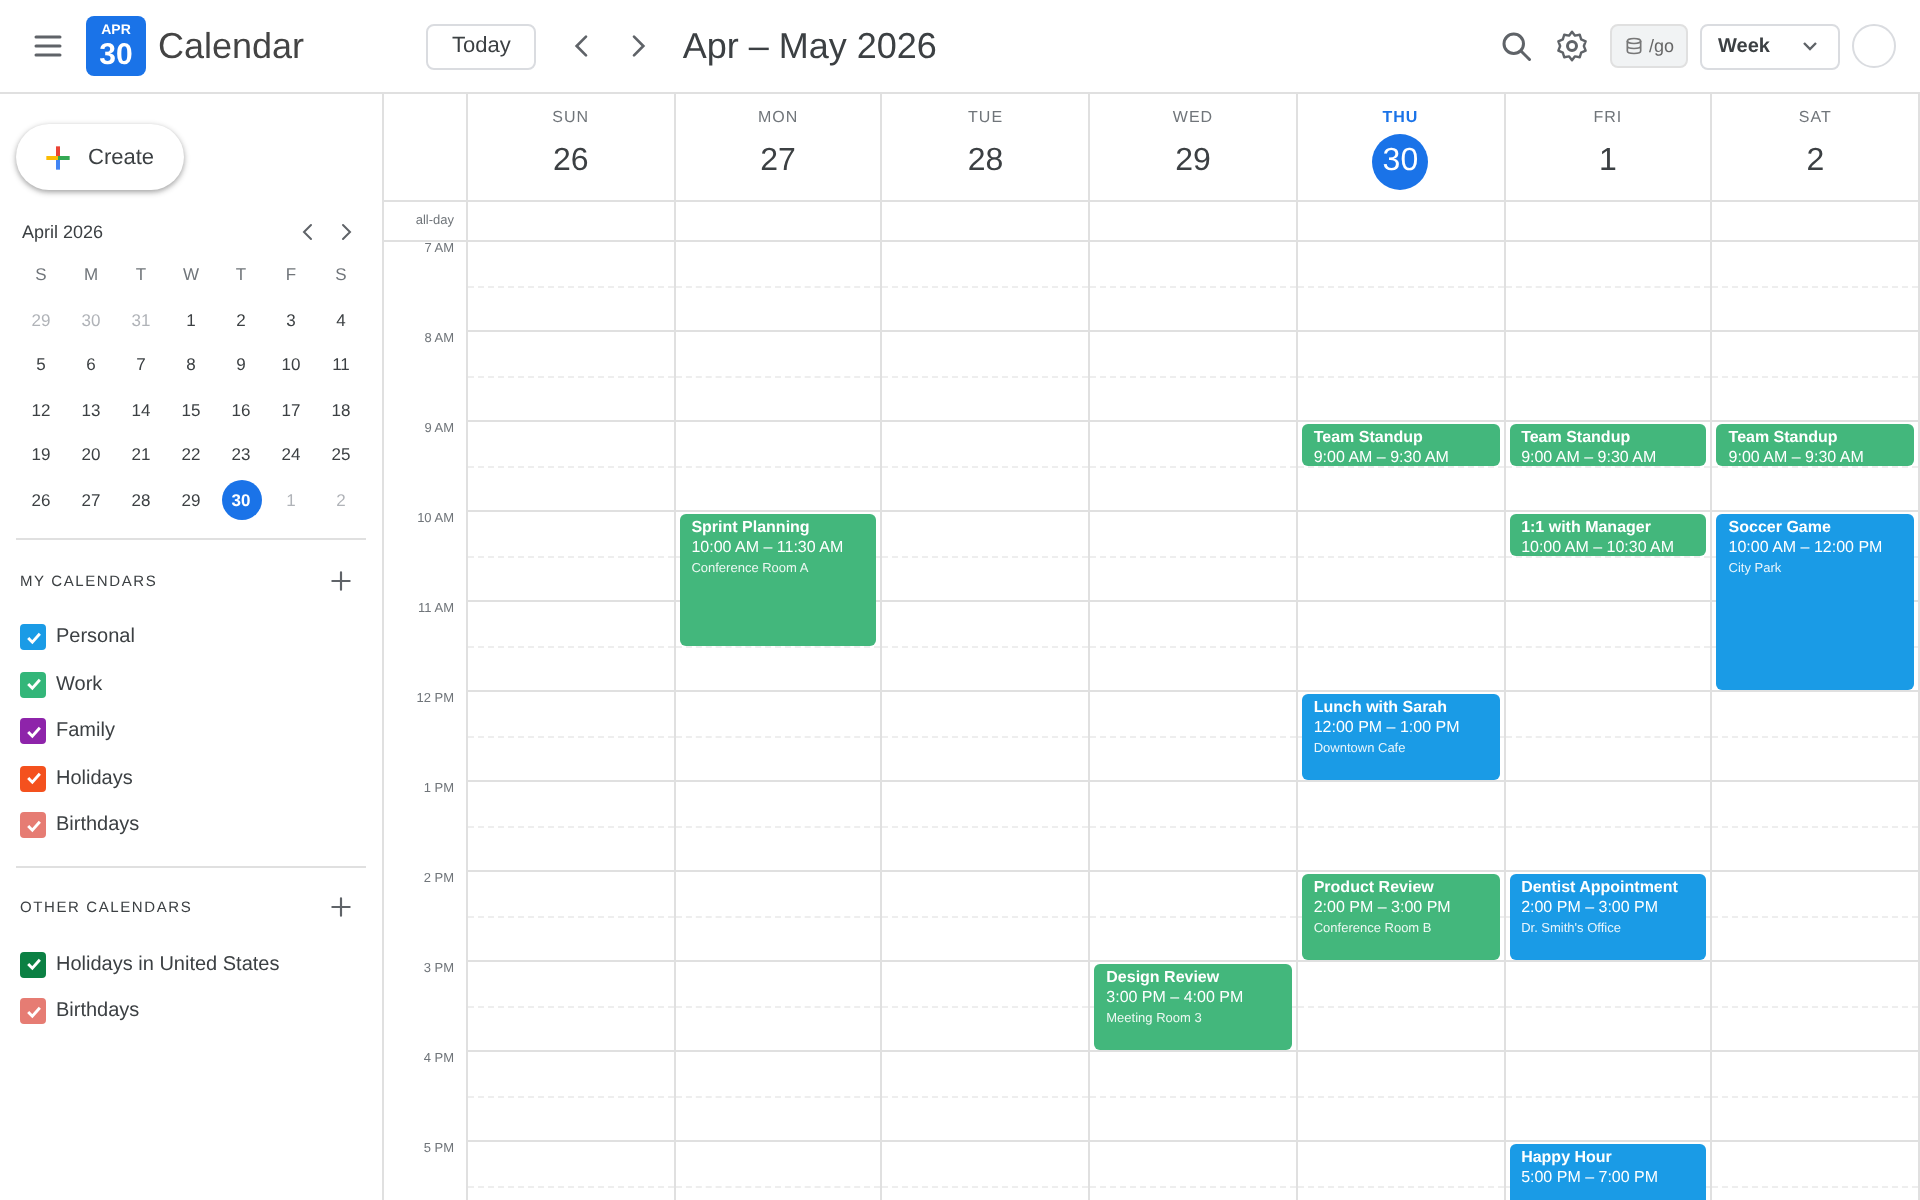  I want to click on day-number: 28, so click(985, 162).